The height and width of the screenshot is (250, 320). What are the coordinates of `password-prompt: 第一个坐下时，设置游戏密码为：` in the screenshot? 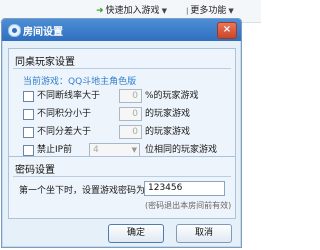 It's located at (87, 191).